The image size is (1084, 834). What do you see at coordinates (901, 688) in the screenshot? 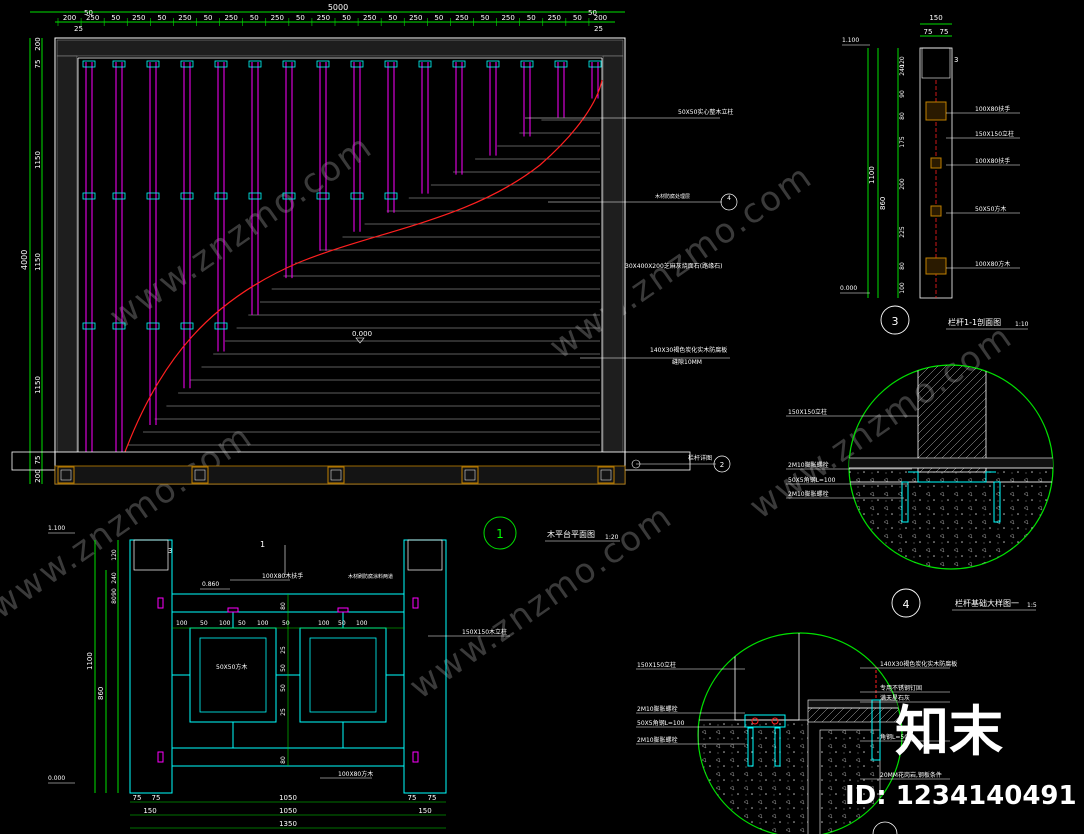
I see `detail5-callout-right: 专用不锈钢钉固` at bounding box center [901, 688].